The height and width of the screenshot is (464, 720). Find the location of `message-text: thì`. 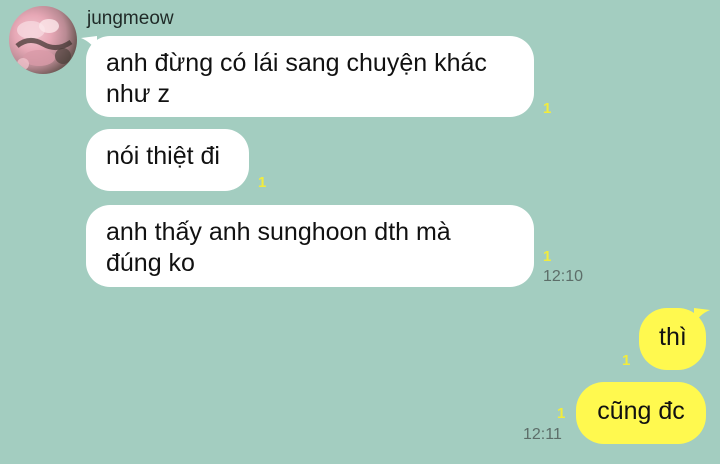

message-text: thì is located at coordinates (673, 337).